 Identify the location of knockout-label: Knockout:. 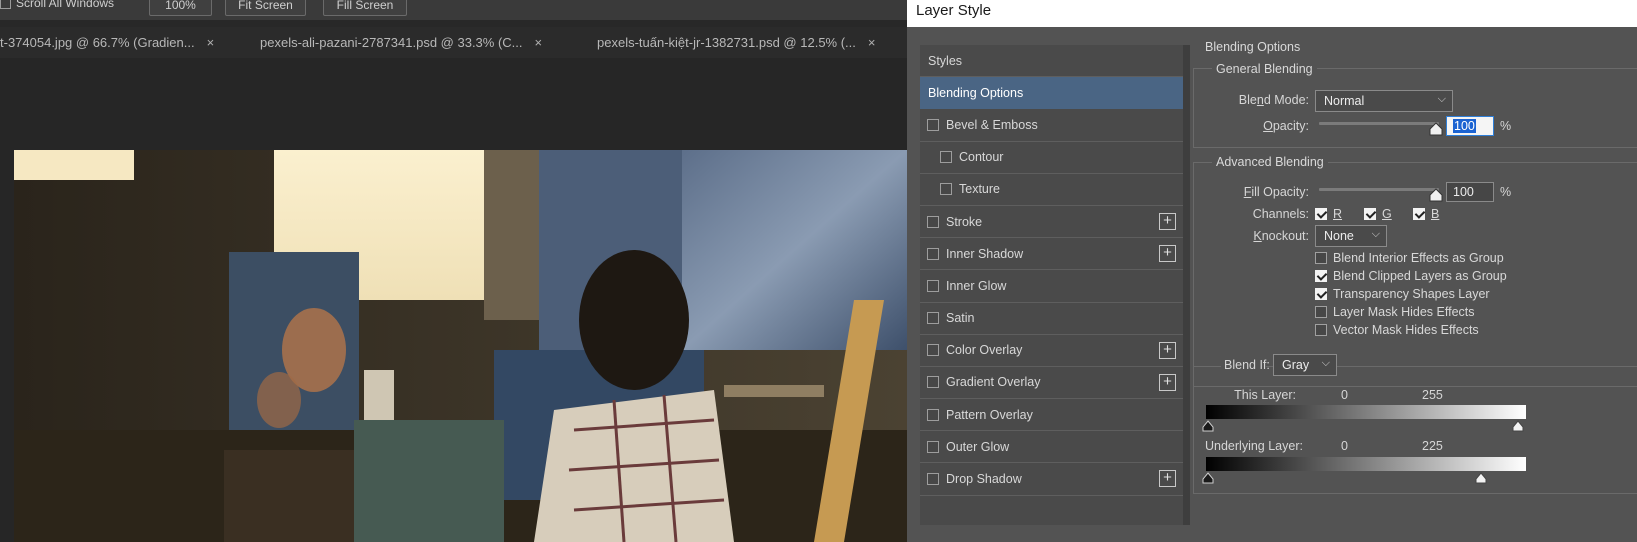
(1281, 236).